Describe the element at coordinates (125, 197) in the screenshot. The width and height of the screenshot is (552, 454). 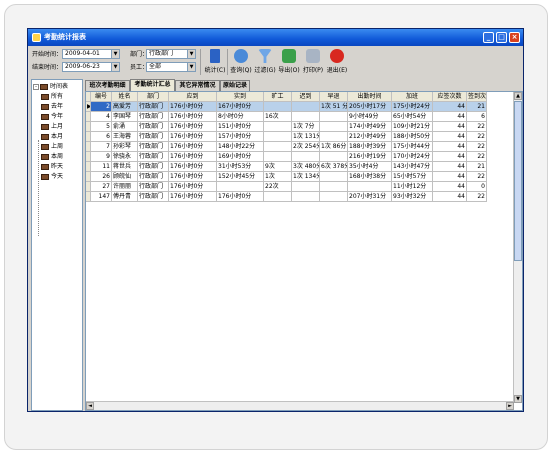
I see `table-cell: 傅丹青` at that location.